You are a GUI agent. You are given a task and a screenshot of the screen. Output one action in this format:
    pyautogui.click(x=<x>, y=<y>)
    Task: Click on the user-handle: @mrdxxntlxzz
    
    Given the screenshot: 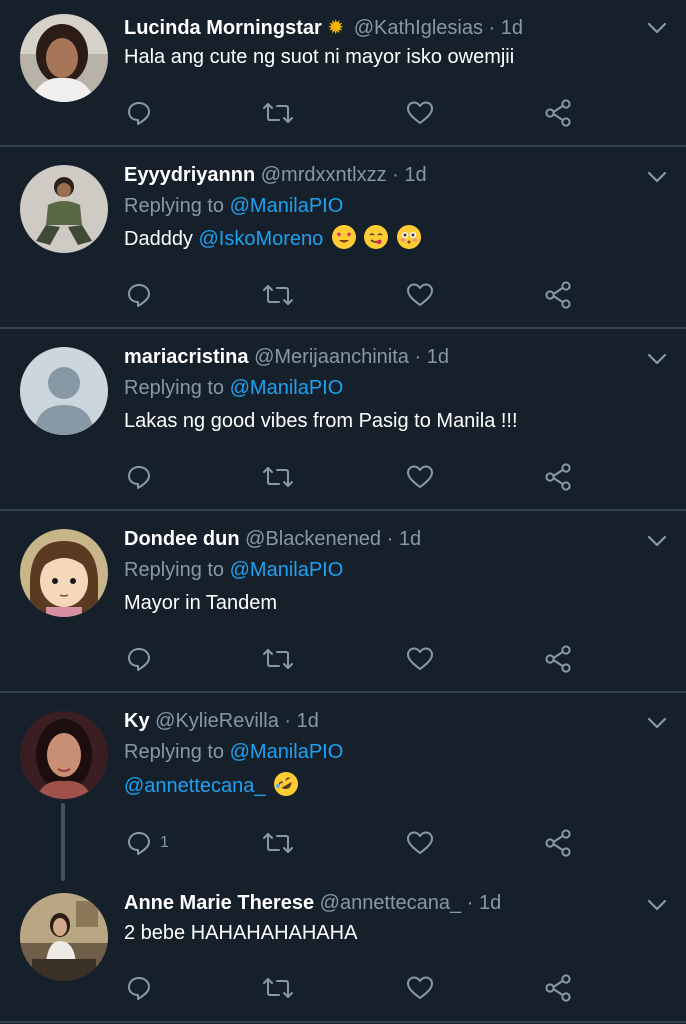 What is the action you would take?
    pyautogui.click(x=324, y=175)
    